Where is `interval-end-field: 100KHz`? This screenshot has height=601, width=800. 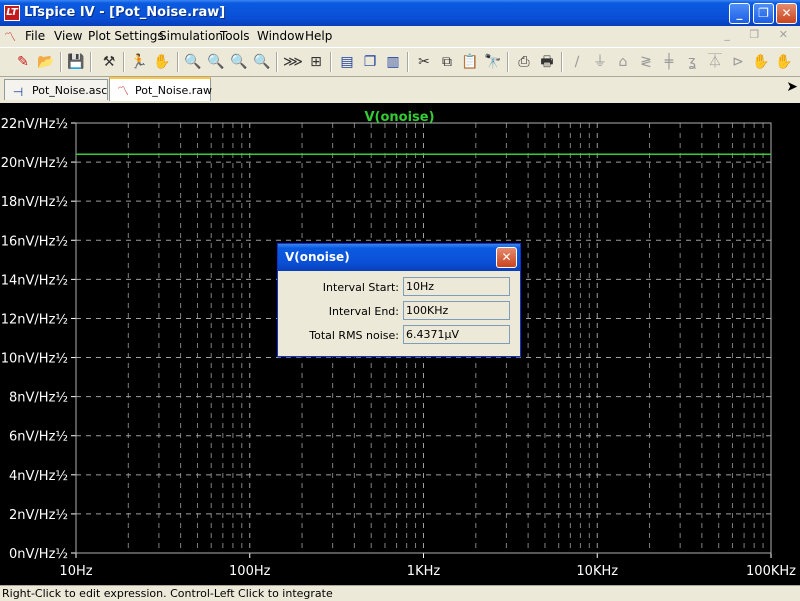 interval-end-field: 100KHz is located at coordinates (456, 310).